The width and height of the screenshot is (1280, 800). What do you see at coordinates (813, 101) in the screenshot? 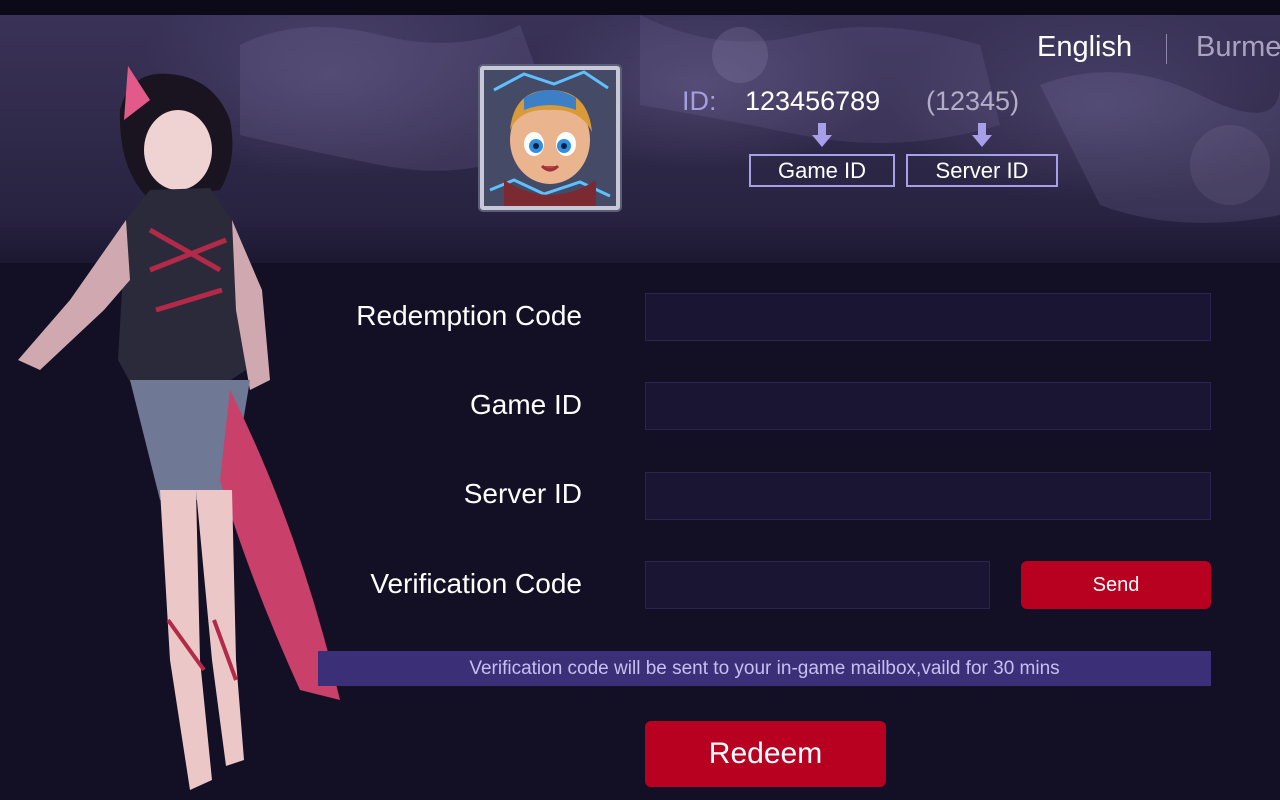
I see `game-id-example: 123456789` at bounding box center [813, 101].